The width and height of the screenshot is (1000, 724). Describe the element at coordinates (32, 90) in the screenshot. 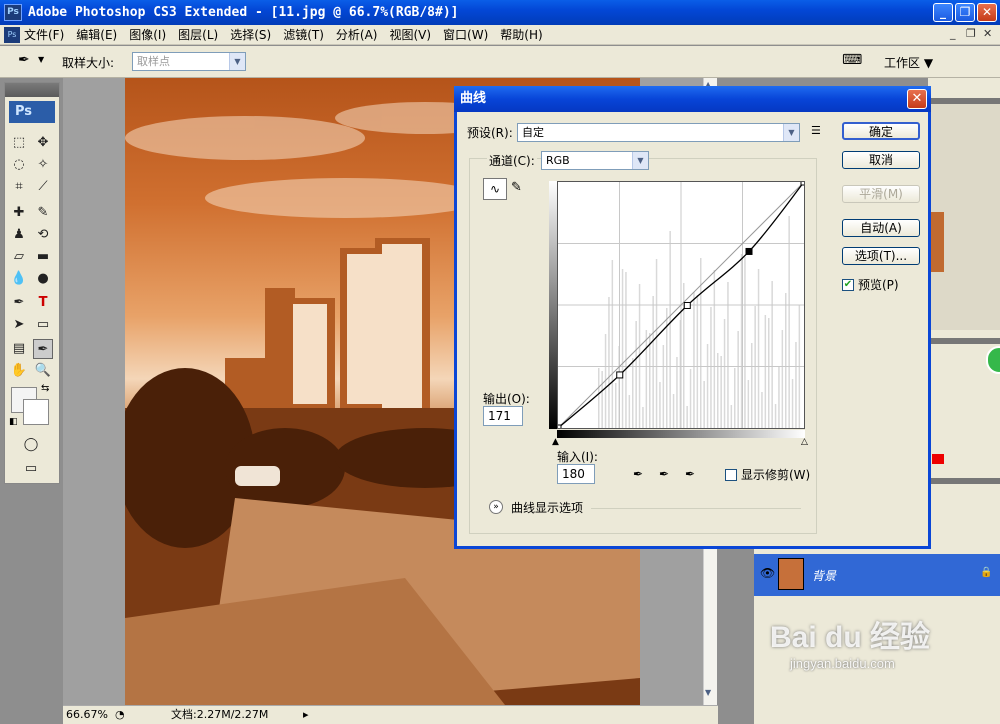

I see `tools-panel-header` at that location.